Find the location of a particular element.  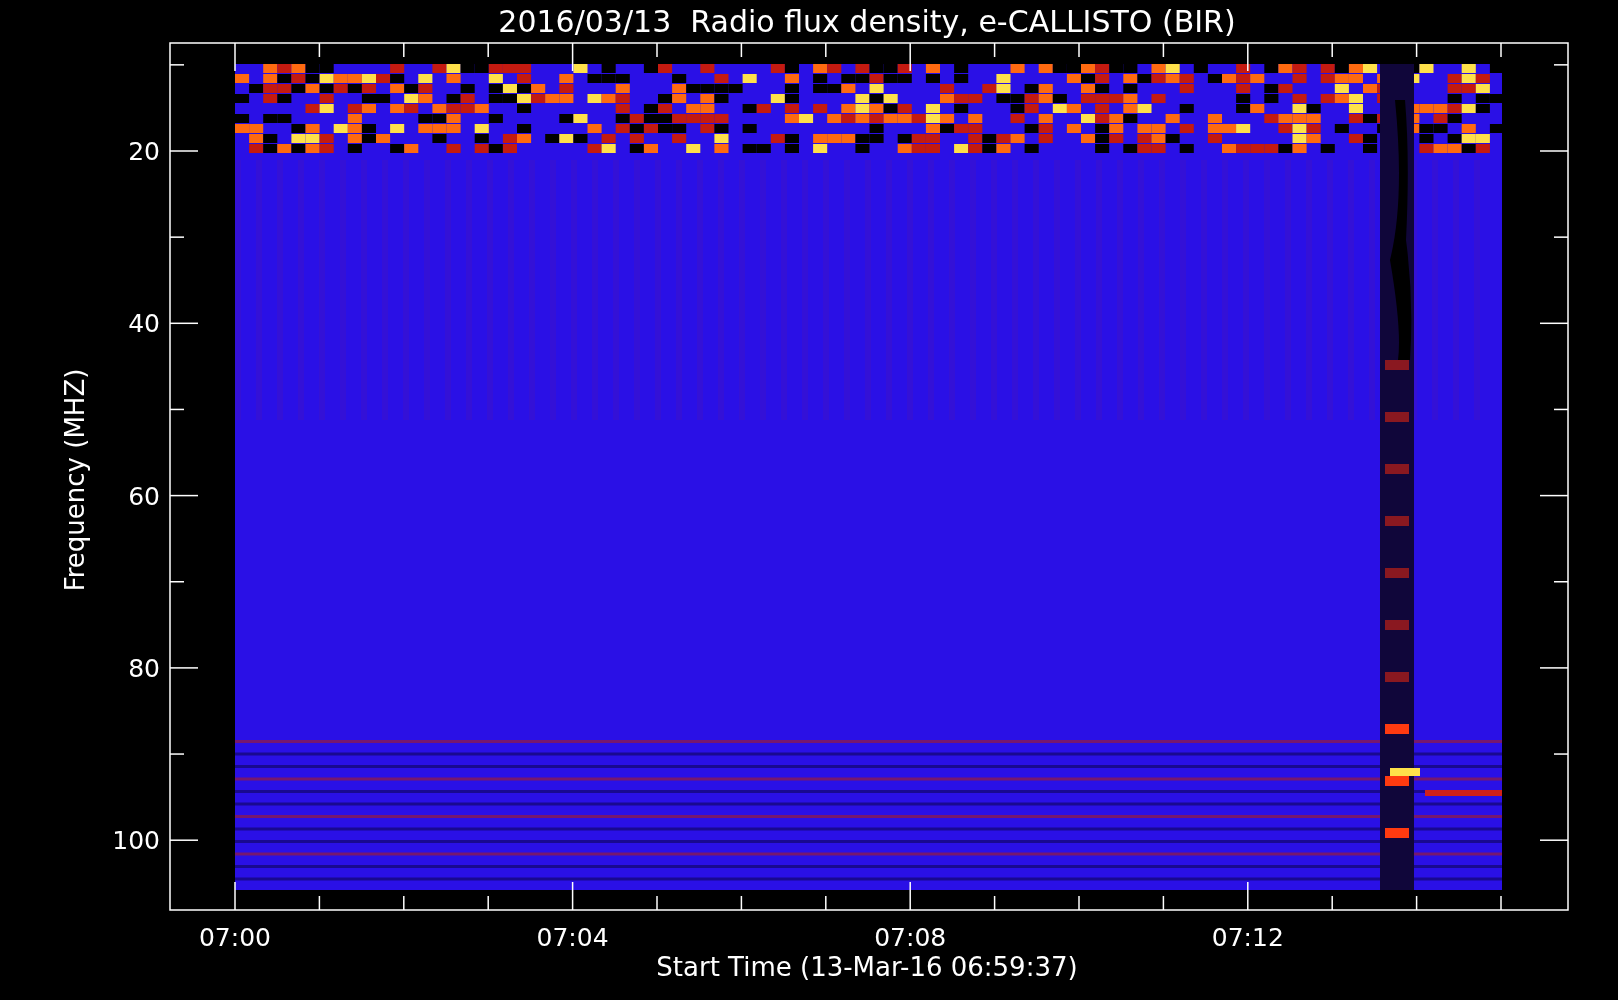

x-tick-label: 07:04 is located at coordinates (572, 937).